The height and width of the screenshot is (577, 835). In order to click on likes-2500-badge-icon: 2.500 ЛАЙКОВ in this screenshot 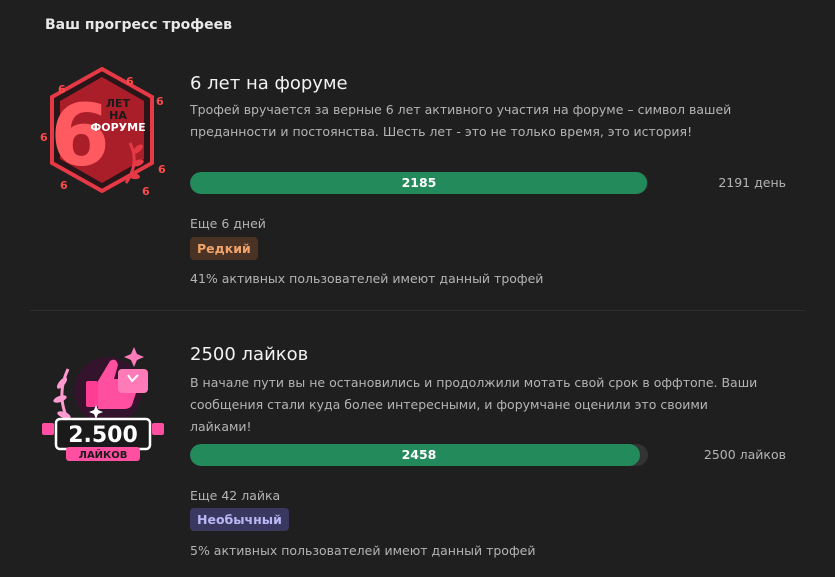, I will do `click(103, 404)`.